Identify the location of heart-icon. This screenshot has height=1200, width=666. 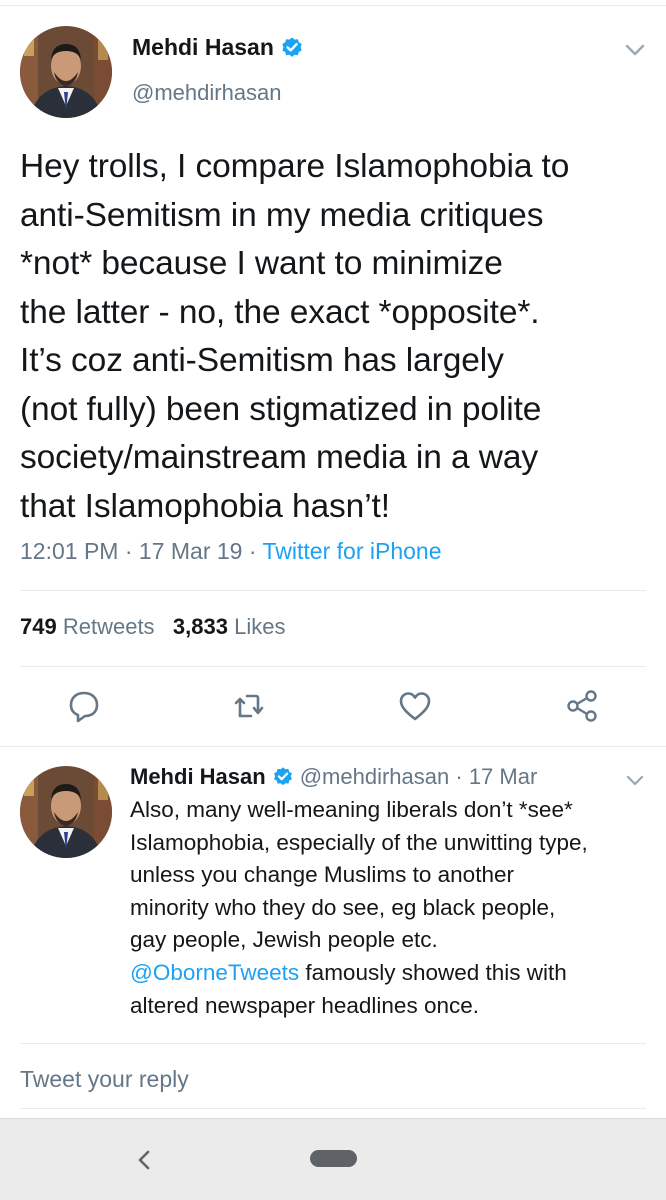
(415, 706).